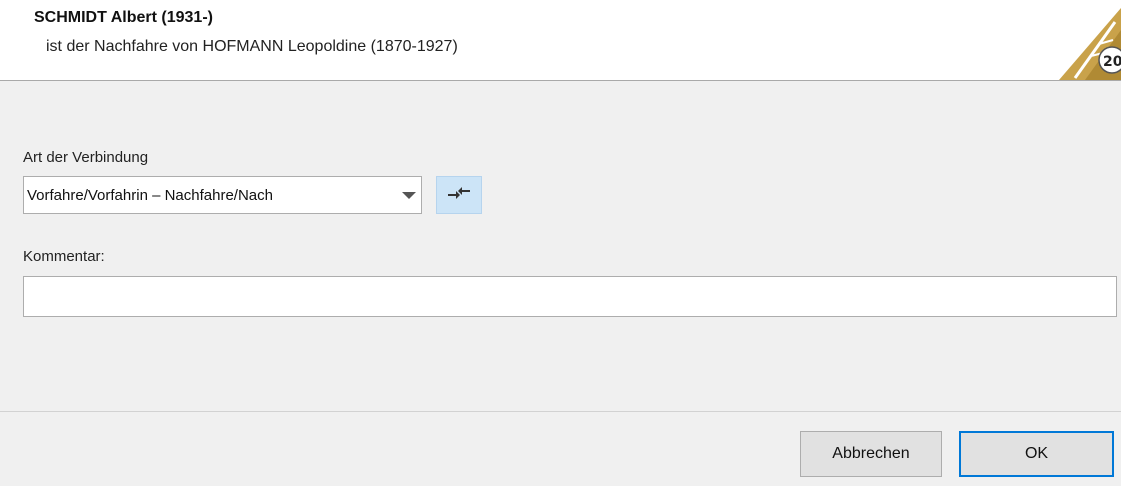 This screenshot has width=1121, height=486. What do you see at coordinates (871, 454) in the screenshot?
I see `cancel-button: Abbrechen` at bounding box center [871, 454].